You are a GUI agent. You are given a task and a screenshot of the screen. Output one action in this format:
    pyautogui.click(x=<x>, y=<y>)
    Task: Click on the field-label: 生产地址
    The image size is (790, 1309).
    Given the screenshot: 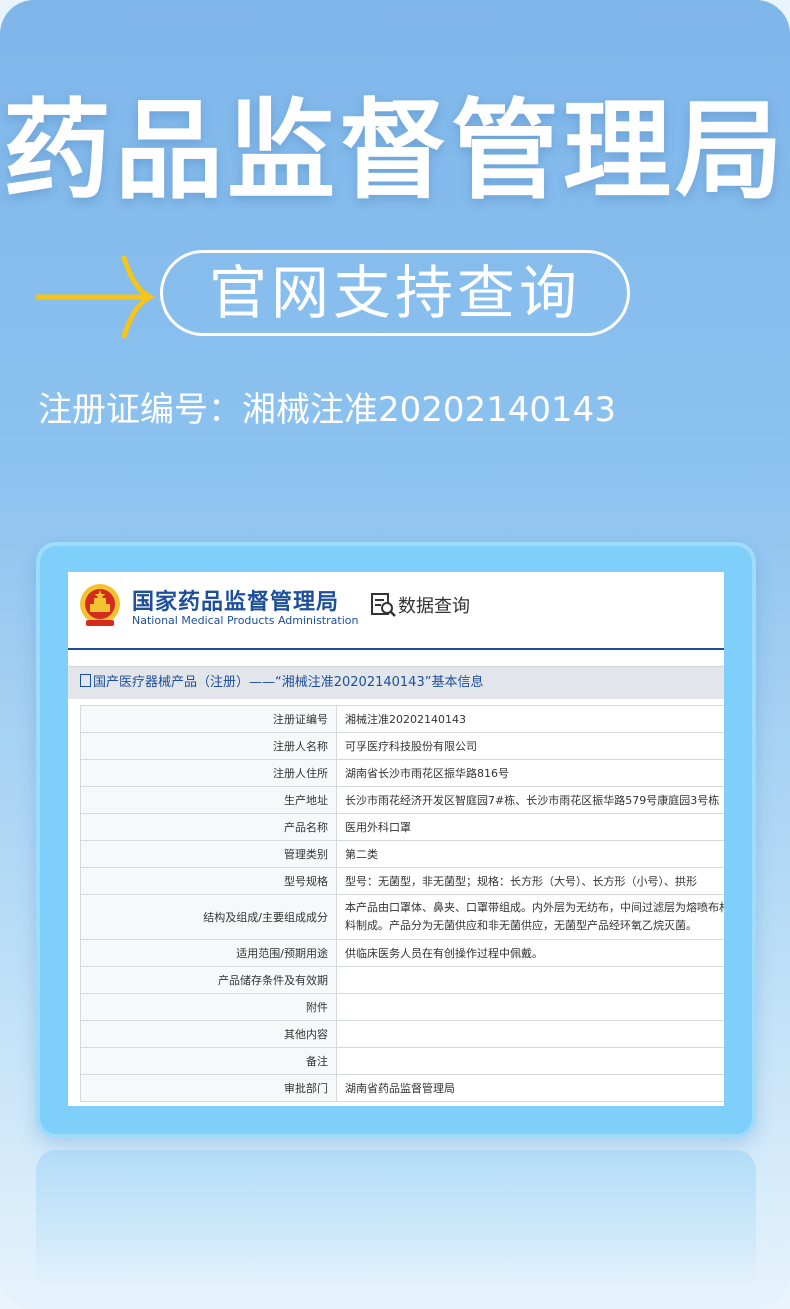 What is the action you would take?
    pyautogui.click(x=208, y=800)
    